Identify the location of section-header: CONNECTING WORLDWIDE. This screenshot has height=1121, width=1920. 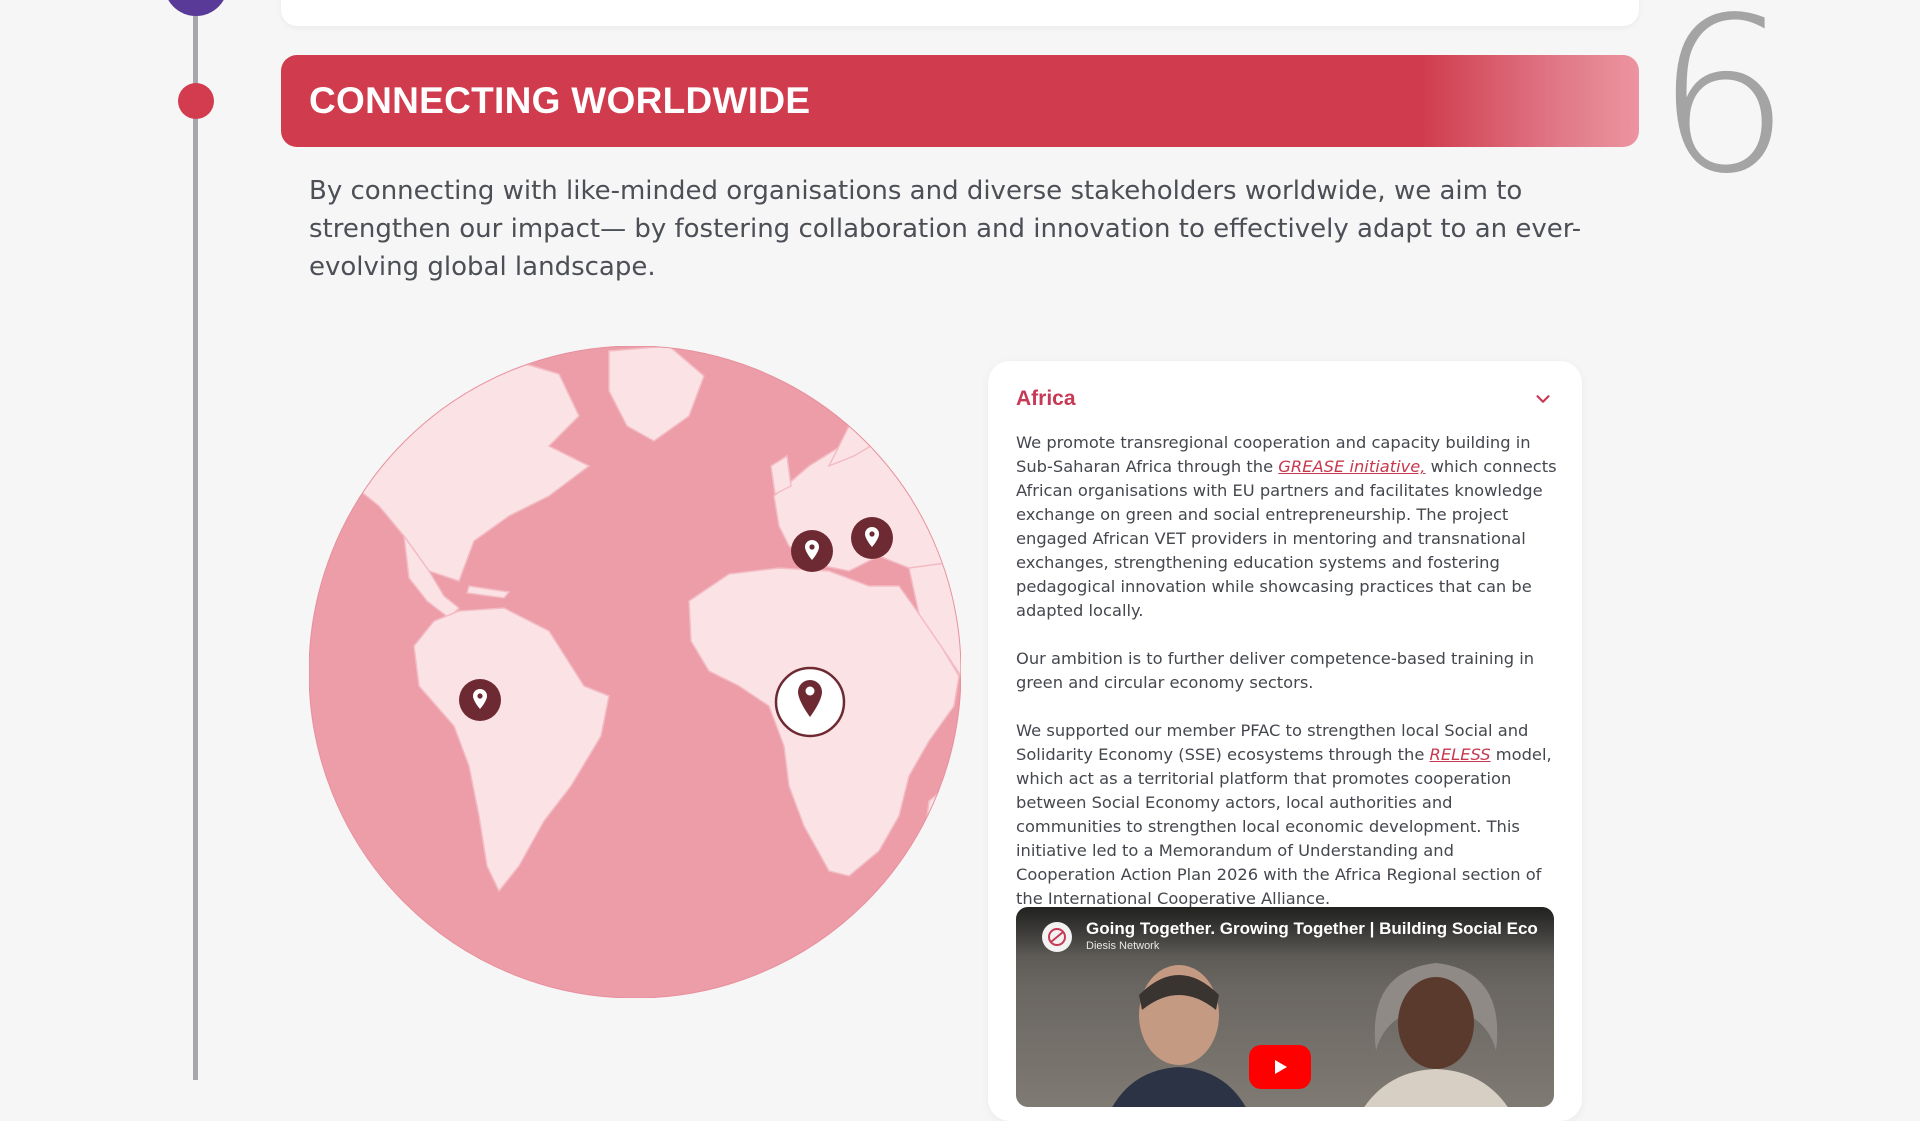
(960, 101).